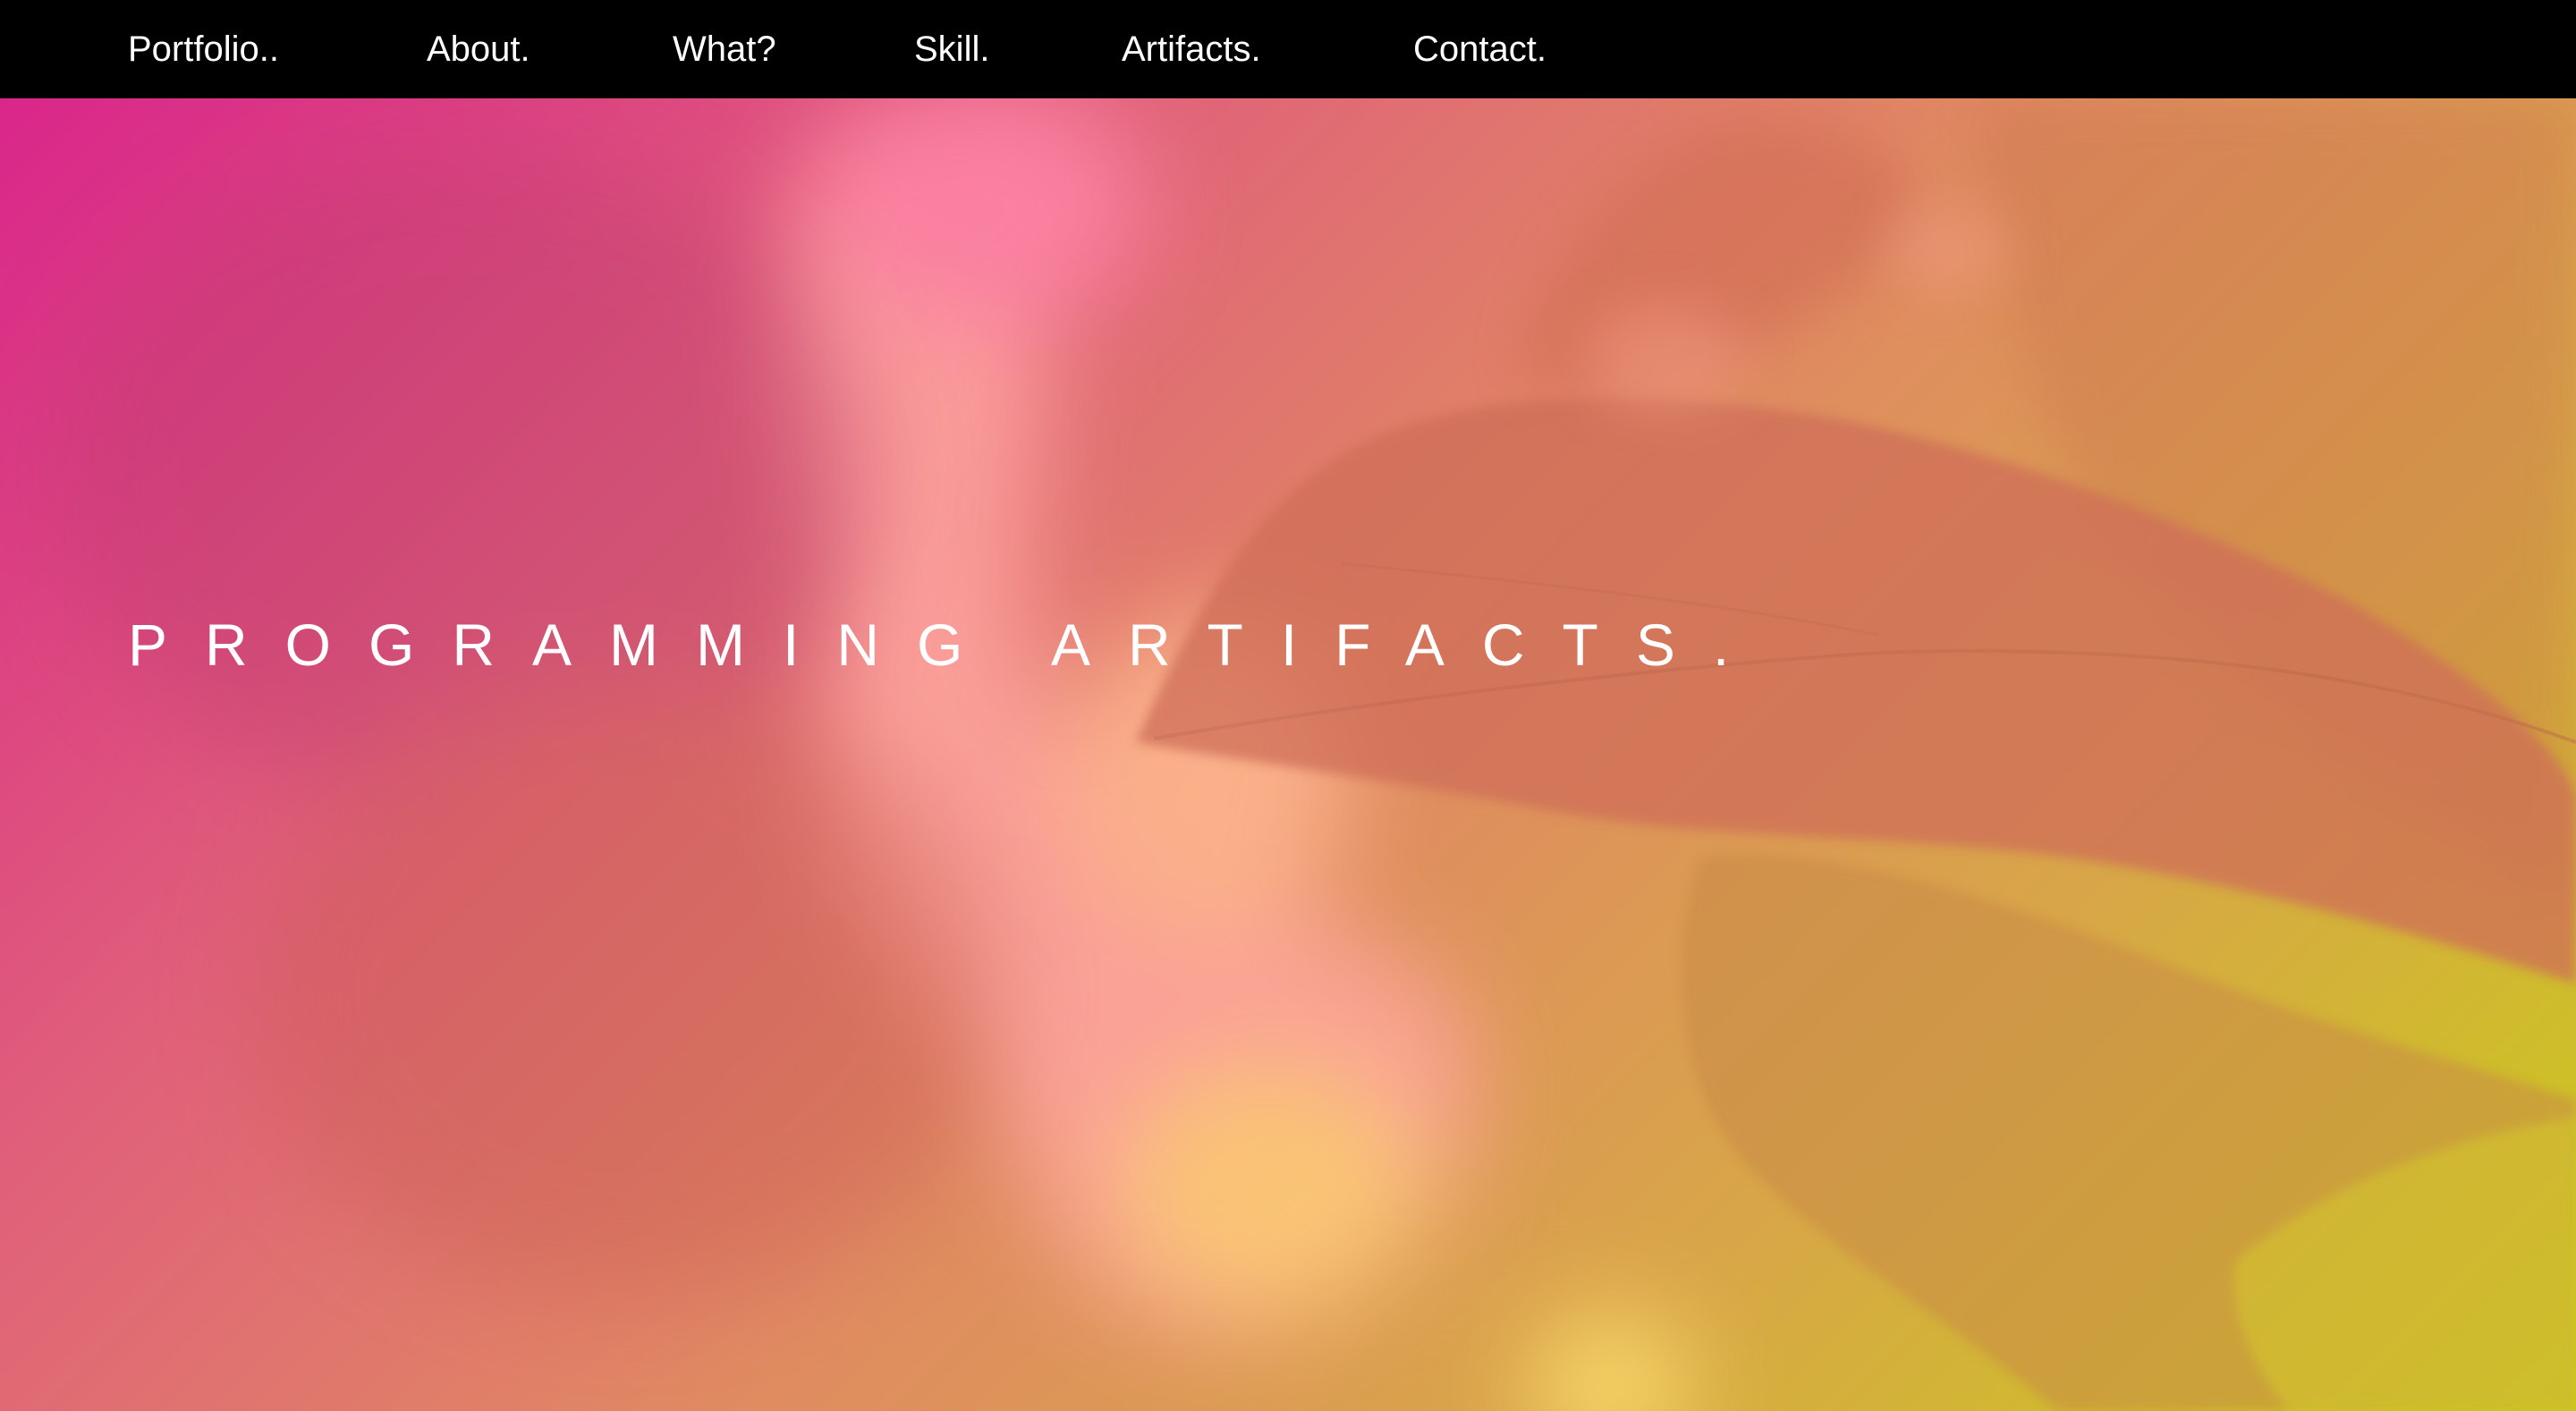 This screenshot has height=1411, width=2576. I want to click on nav-item-about: About., so click(478, 49).